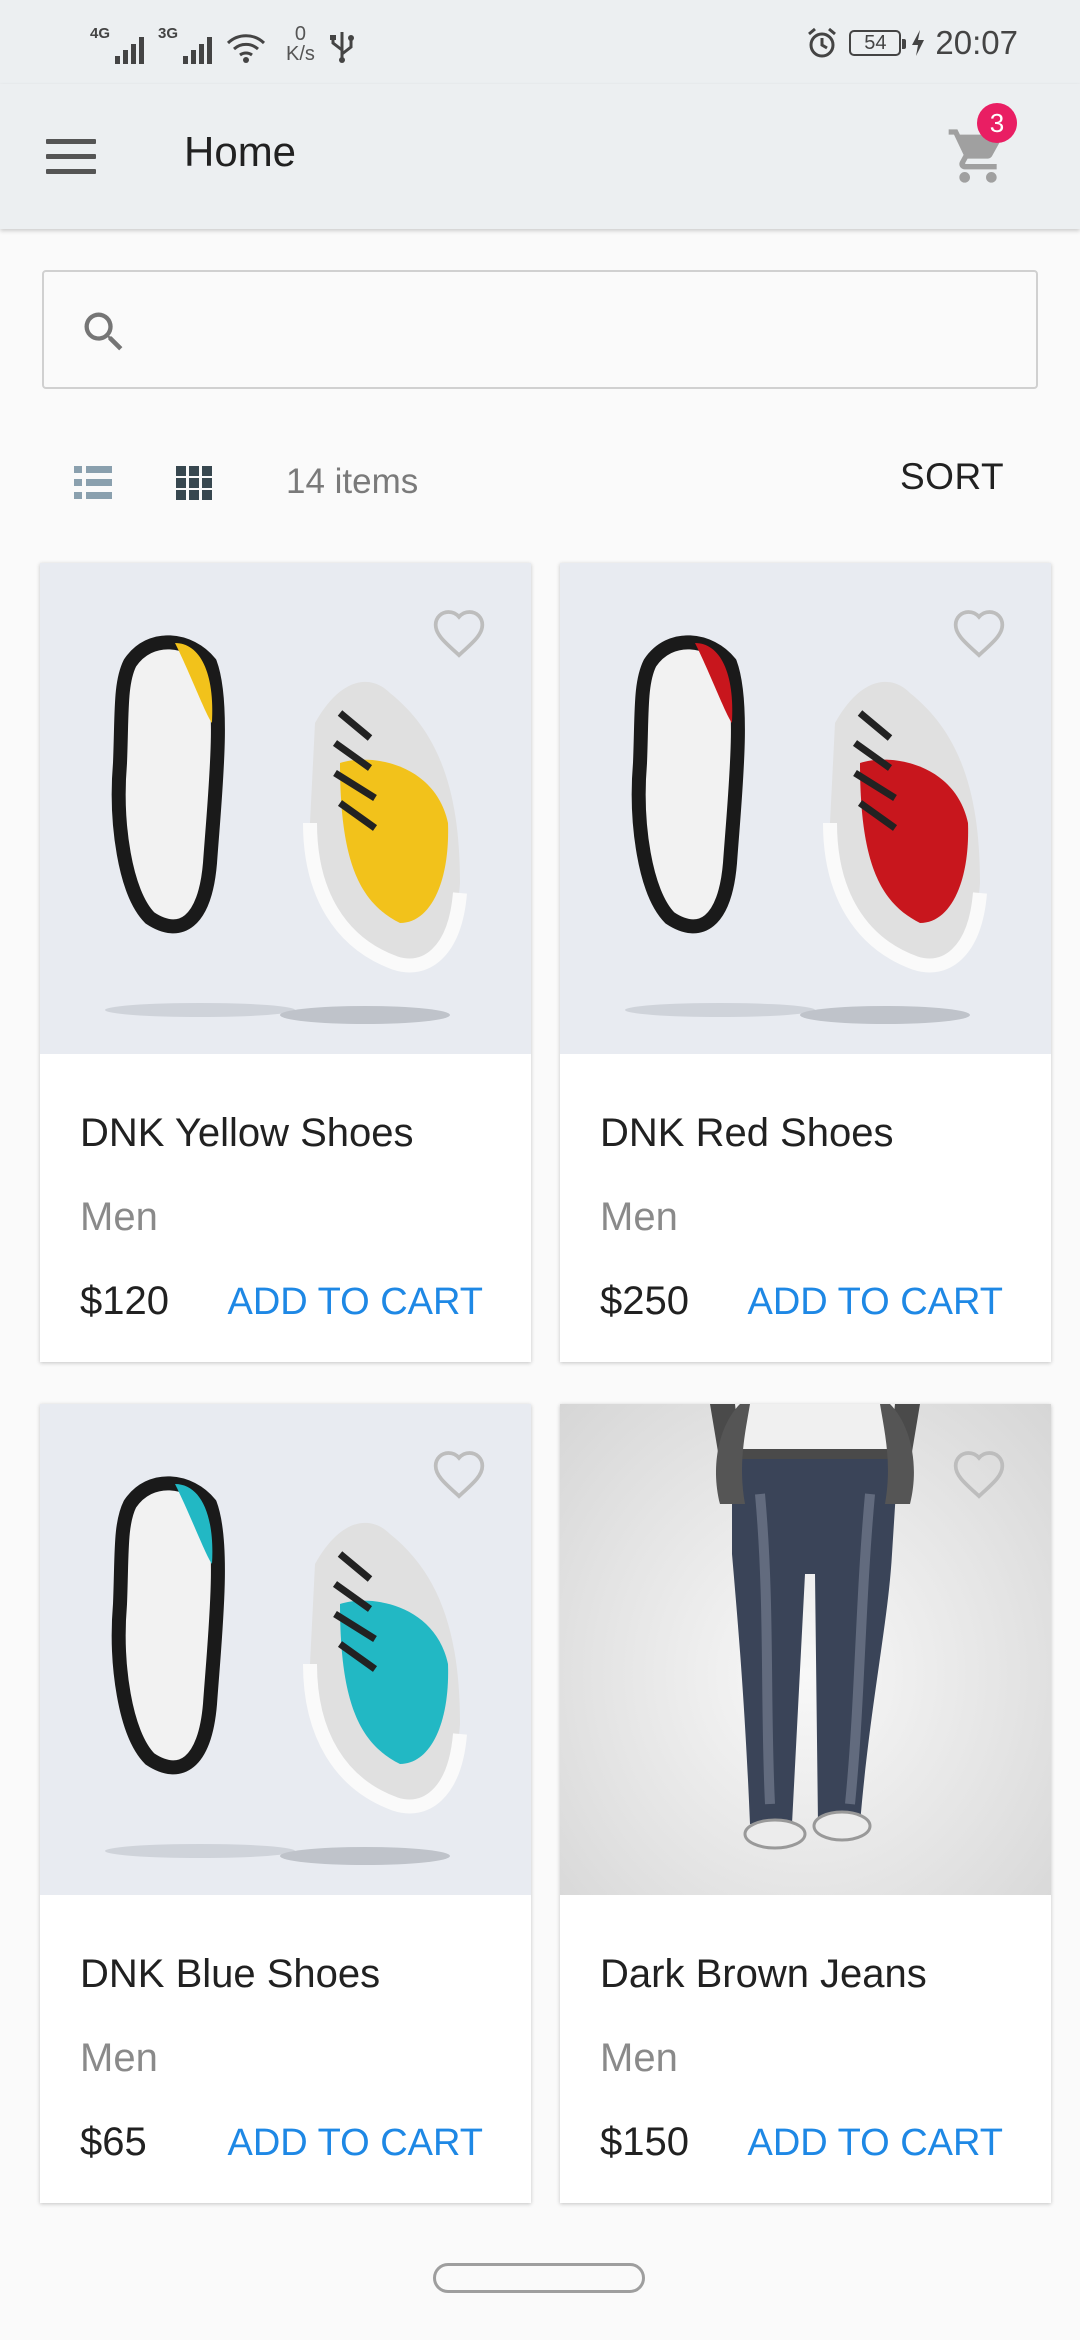  I want to click on app-bar: Home, so click(540, 156).